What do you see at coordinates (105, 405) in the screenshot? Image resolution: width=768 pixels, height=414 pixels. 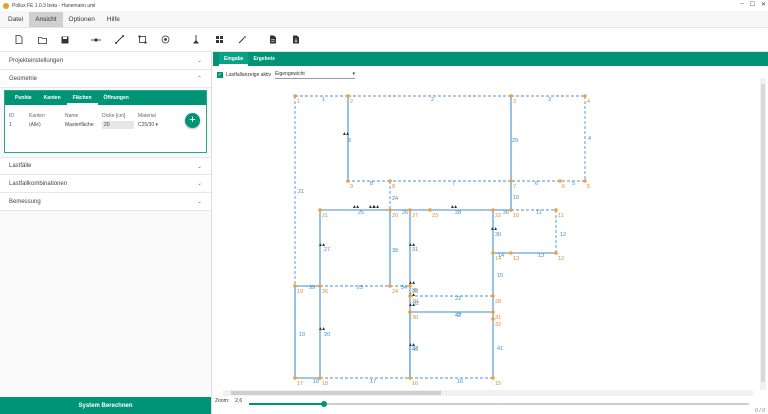 I see `calculate-system-button: System Berechnen` at bounding box center [105, 405].